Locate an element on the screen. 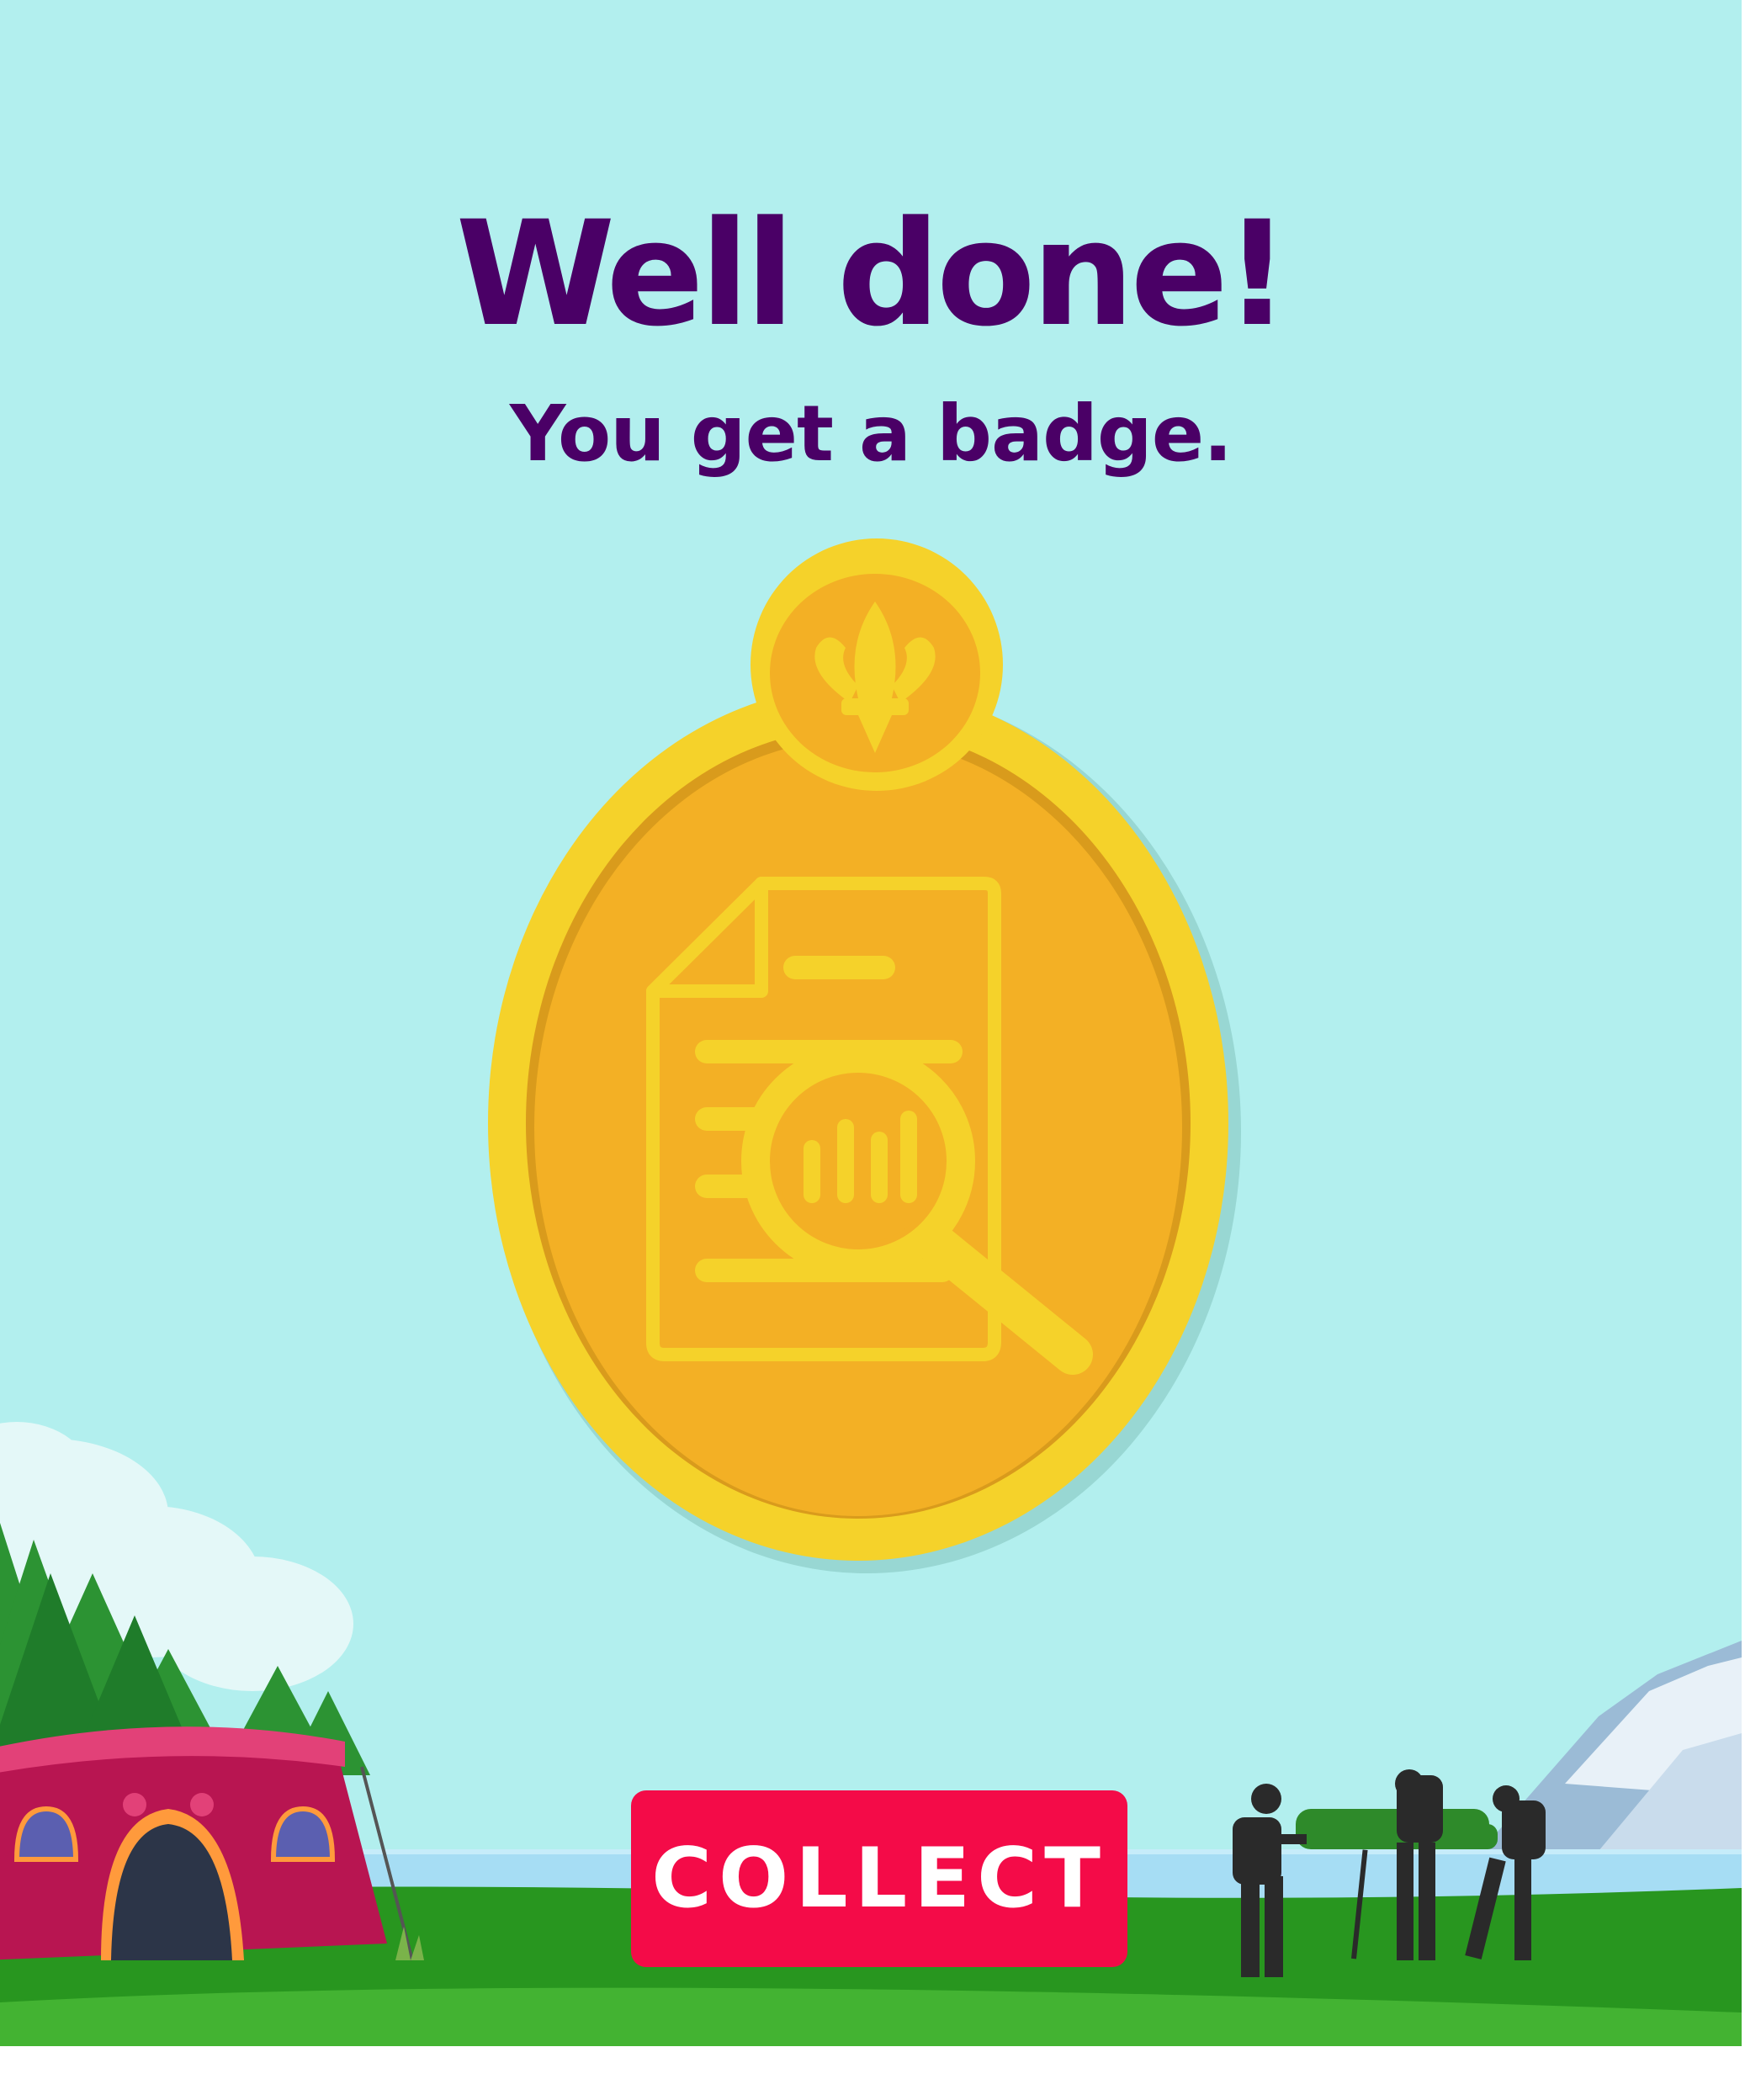 The width and height of the screenshot is (1745, 2100). headline: Well done! is located at coordinates (873, 273).